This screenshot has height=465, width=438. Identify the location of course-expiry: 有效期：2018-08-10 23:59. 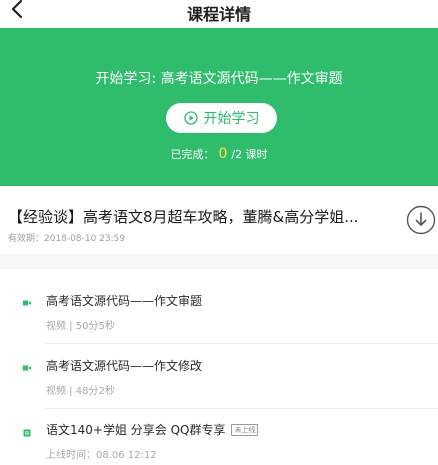
(67, 239).